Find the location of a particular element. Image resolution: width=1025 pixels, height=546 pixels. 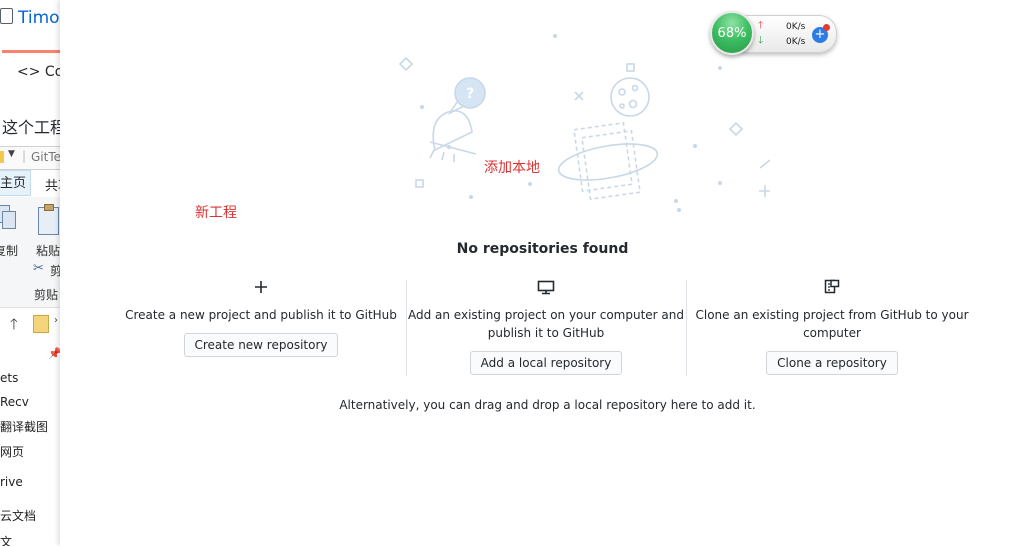

nav-item: rive is located at coordinates (11, 482).